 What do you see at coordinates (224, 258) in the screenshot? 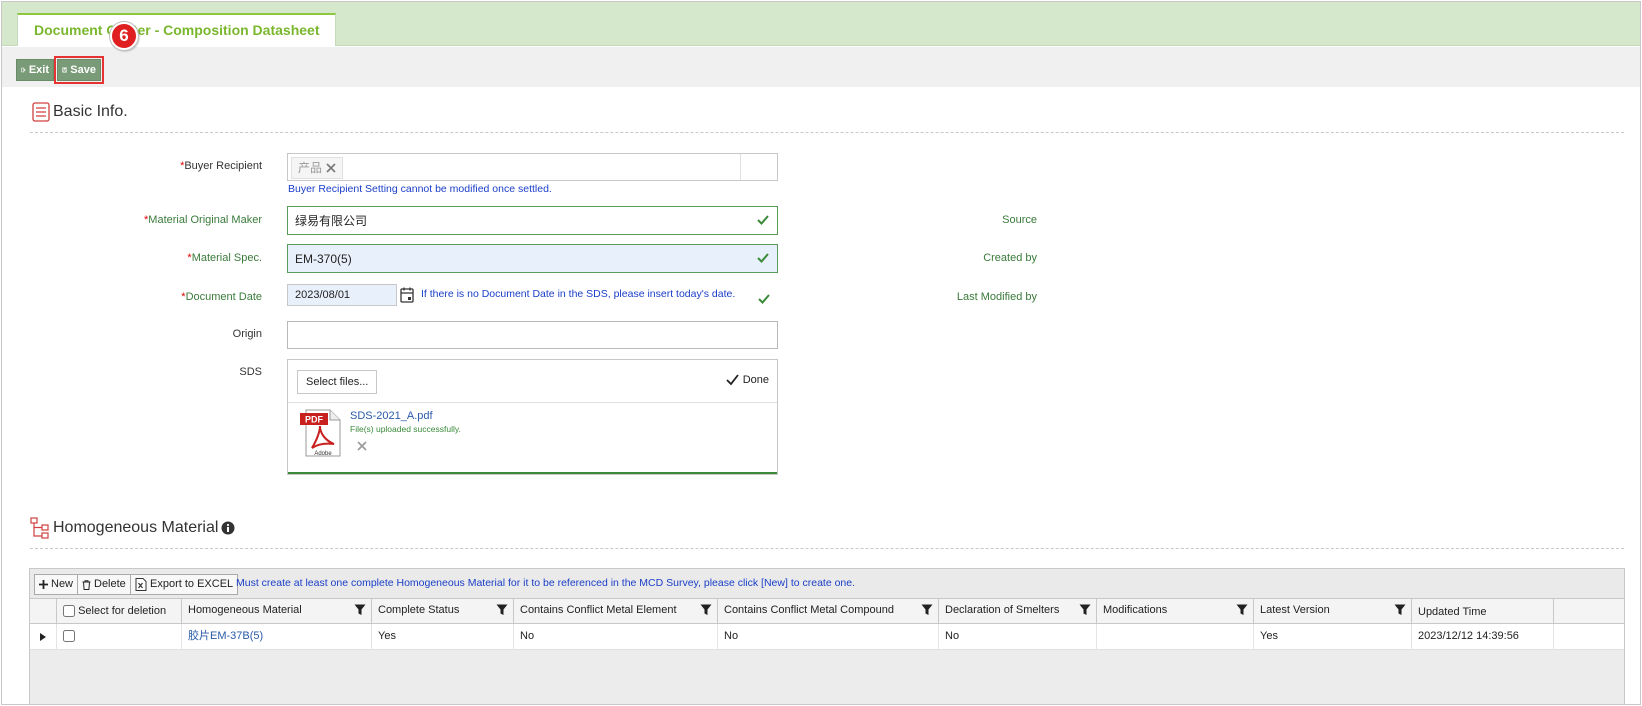
I see `spec-label: *Material Spec.` at bounding box center [224, 258].